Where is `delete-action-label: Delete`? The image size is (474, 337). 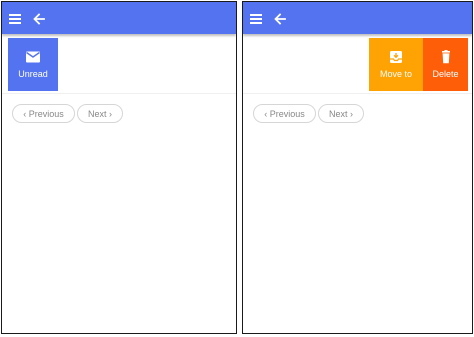 delete-action-label: Delete is located at coordinates (445, 74).